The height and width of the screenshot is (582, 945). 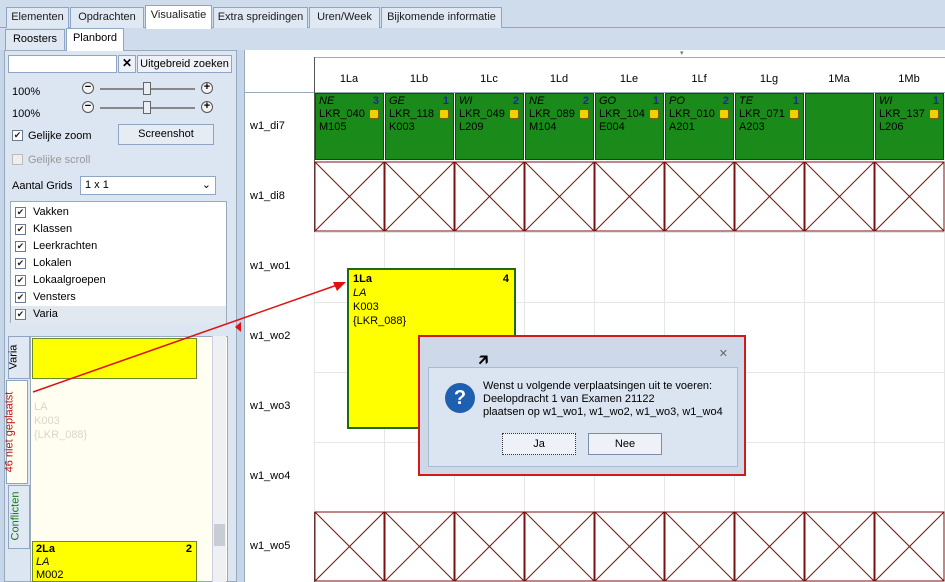 I want to click on tab-roosters: Roosters, so click(x=35, y=39).